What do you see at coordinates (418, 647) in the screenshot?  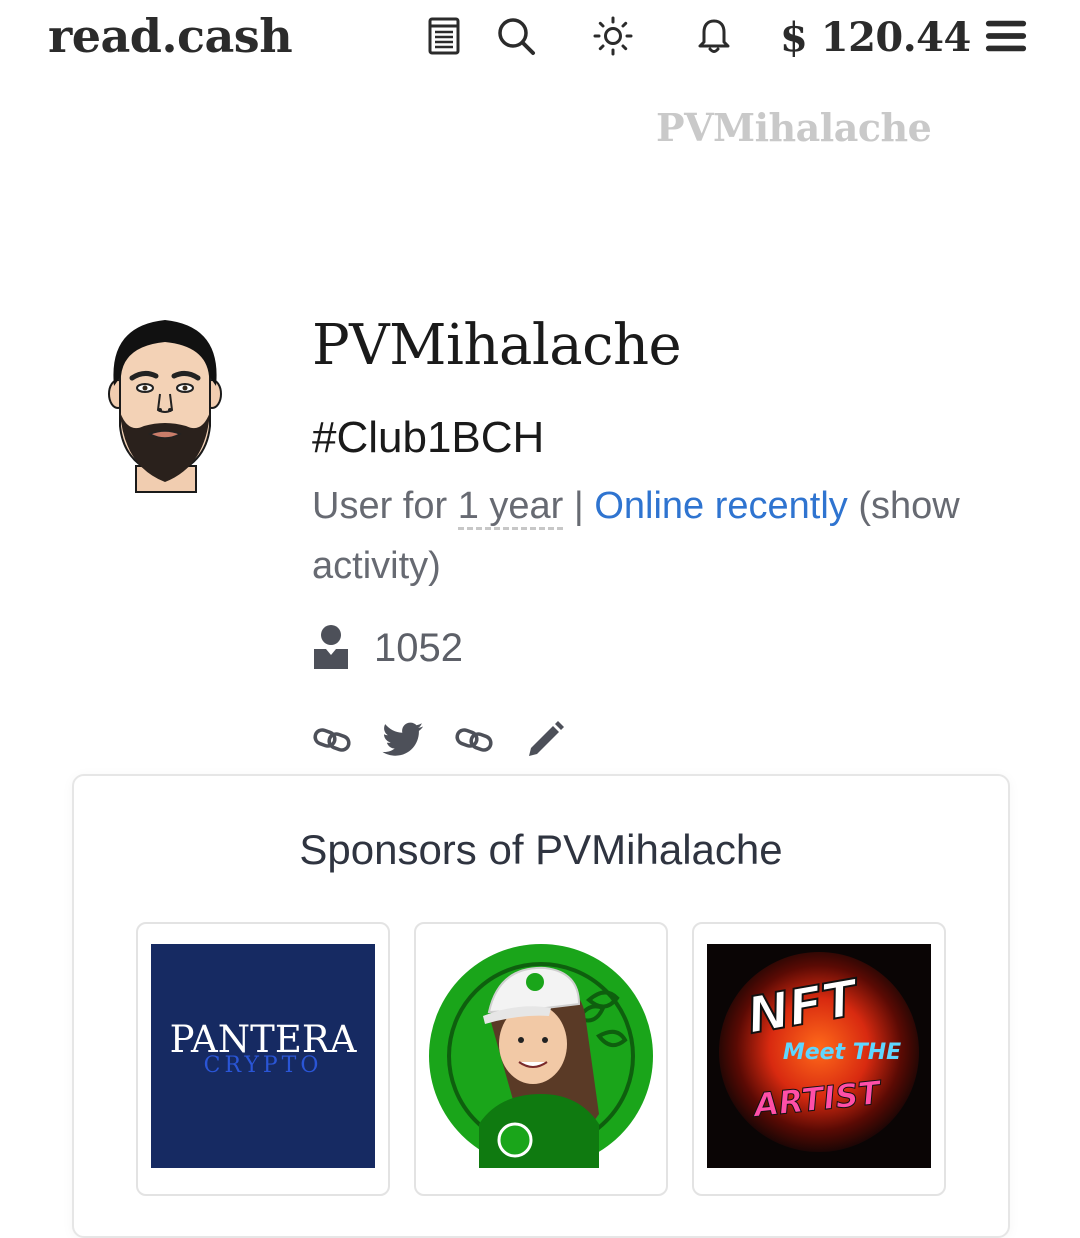 I see `followers-count-value: 1052` at bounding box center [418, 647].